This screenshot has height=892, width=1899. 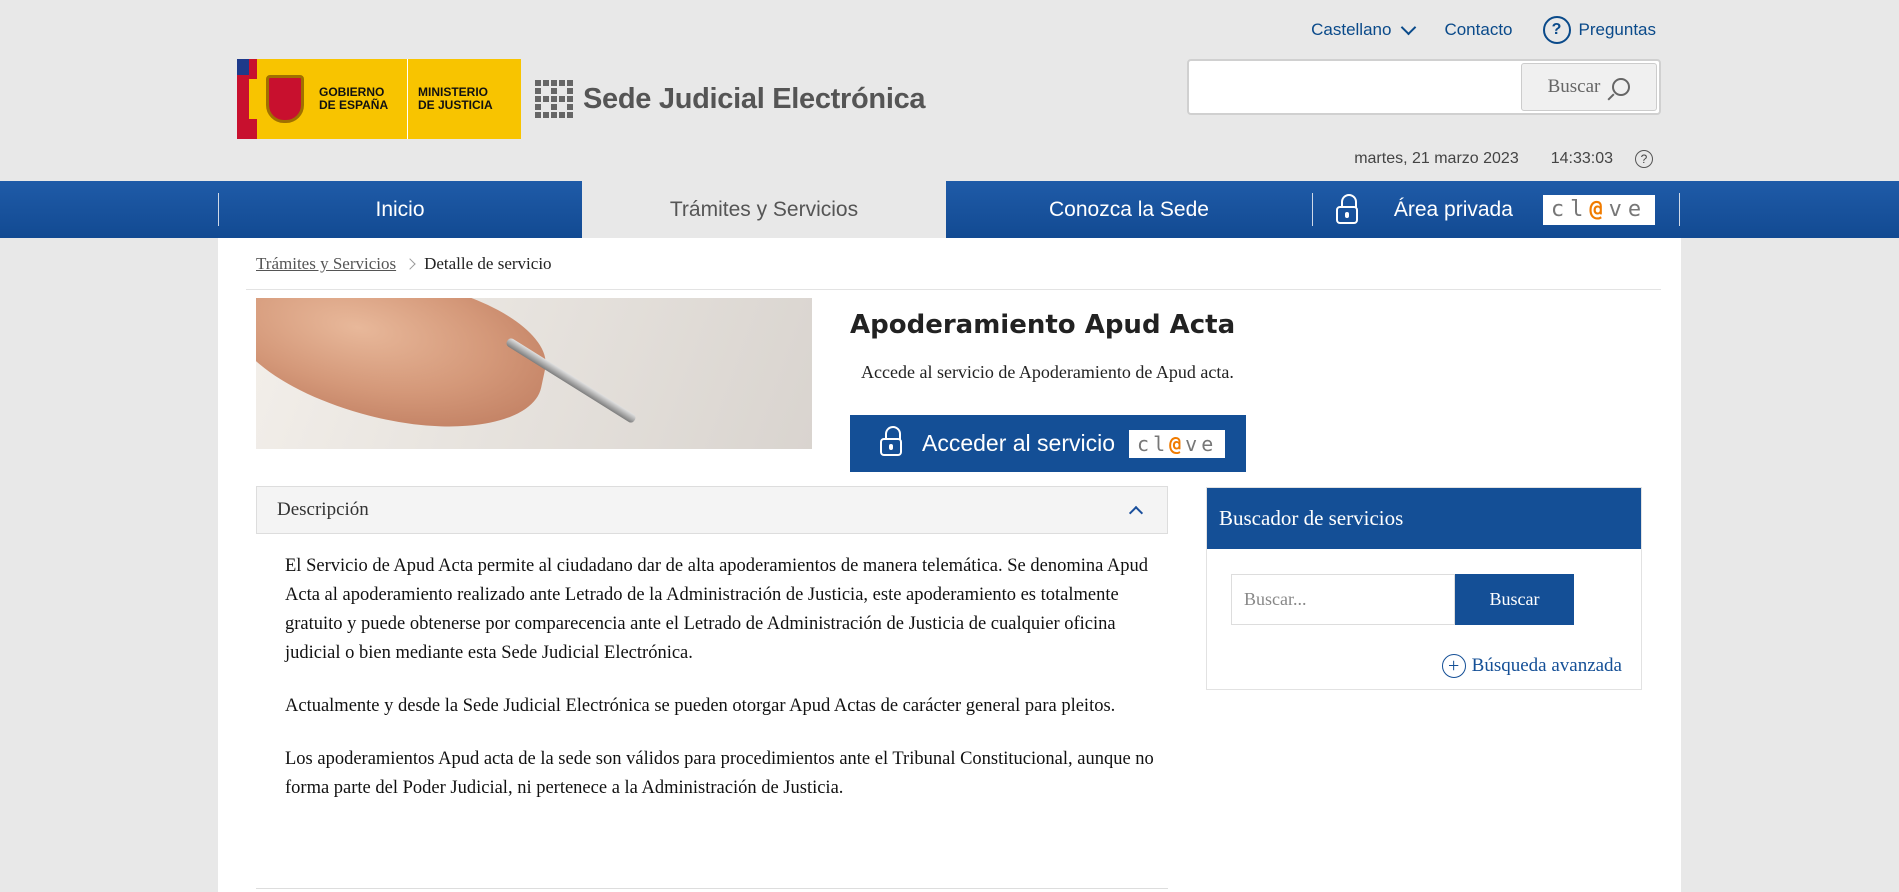 I want to click on faq-label: Preguntas, so click(x=1617, y=29).